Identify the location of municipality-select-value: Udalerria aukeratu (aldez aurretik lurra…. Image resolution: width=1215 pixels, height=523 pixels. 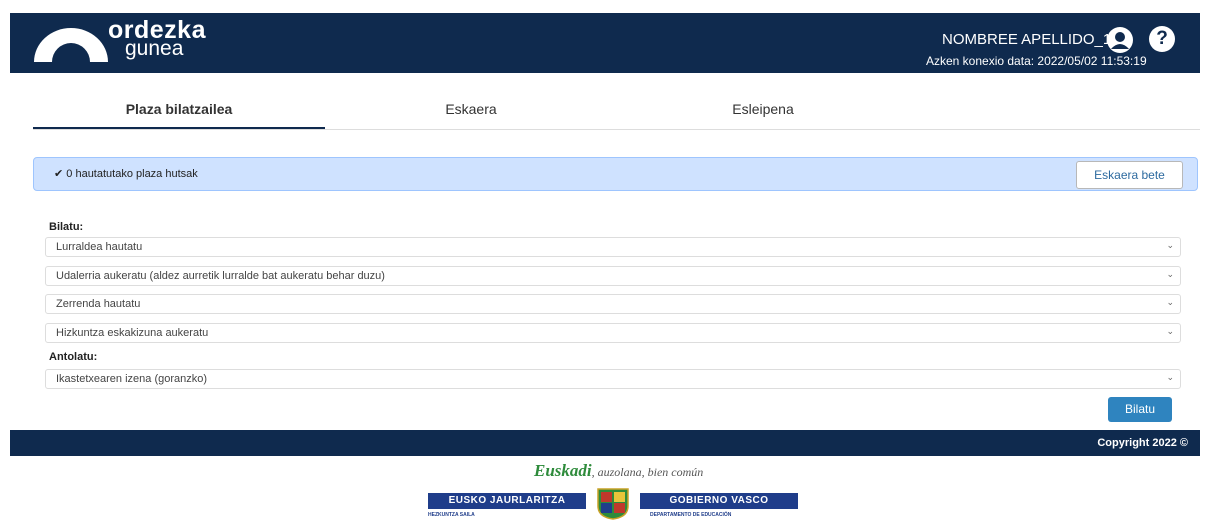
(220, 276).